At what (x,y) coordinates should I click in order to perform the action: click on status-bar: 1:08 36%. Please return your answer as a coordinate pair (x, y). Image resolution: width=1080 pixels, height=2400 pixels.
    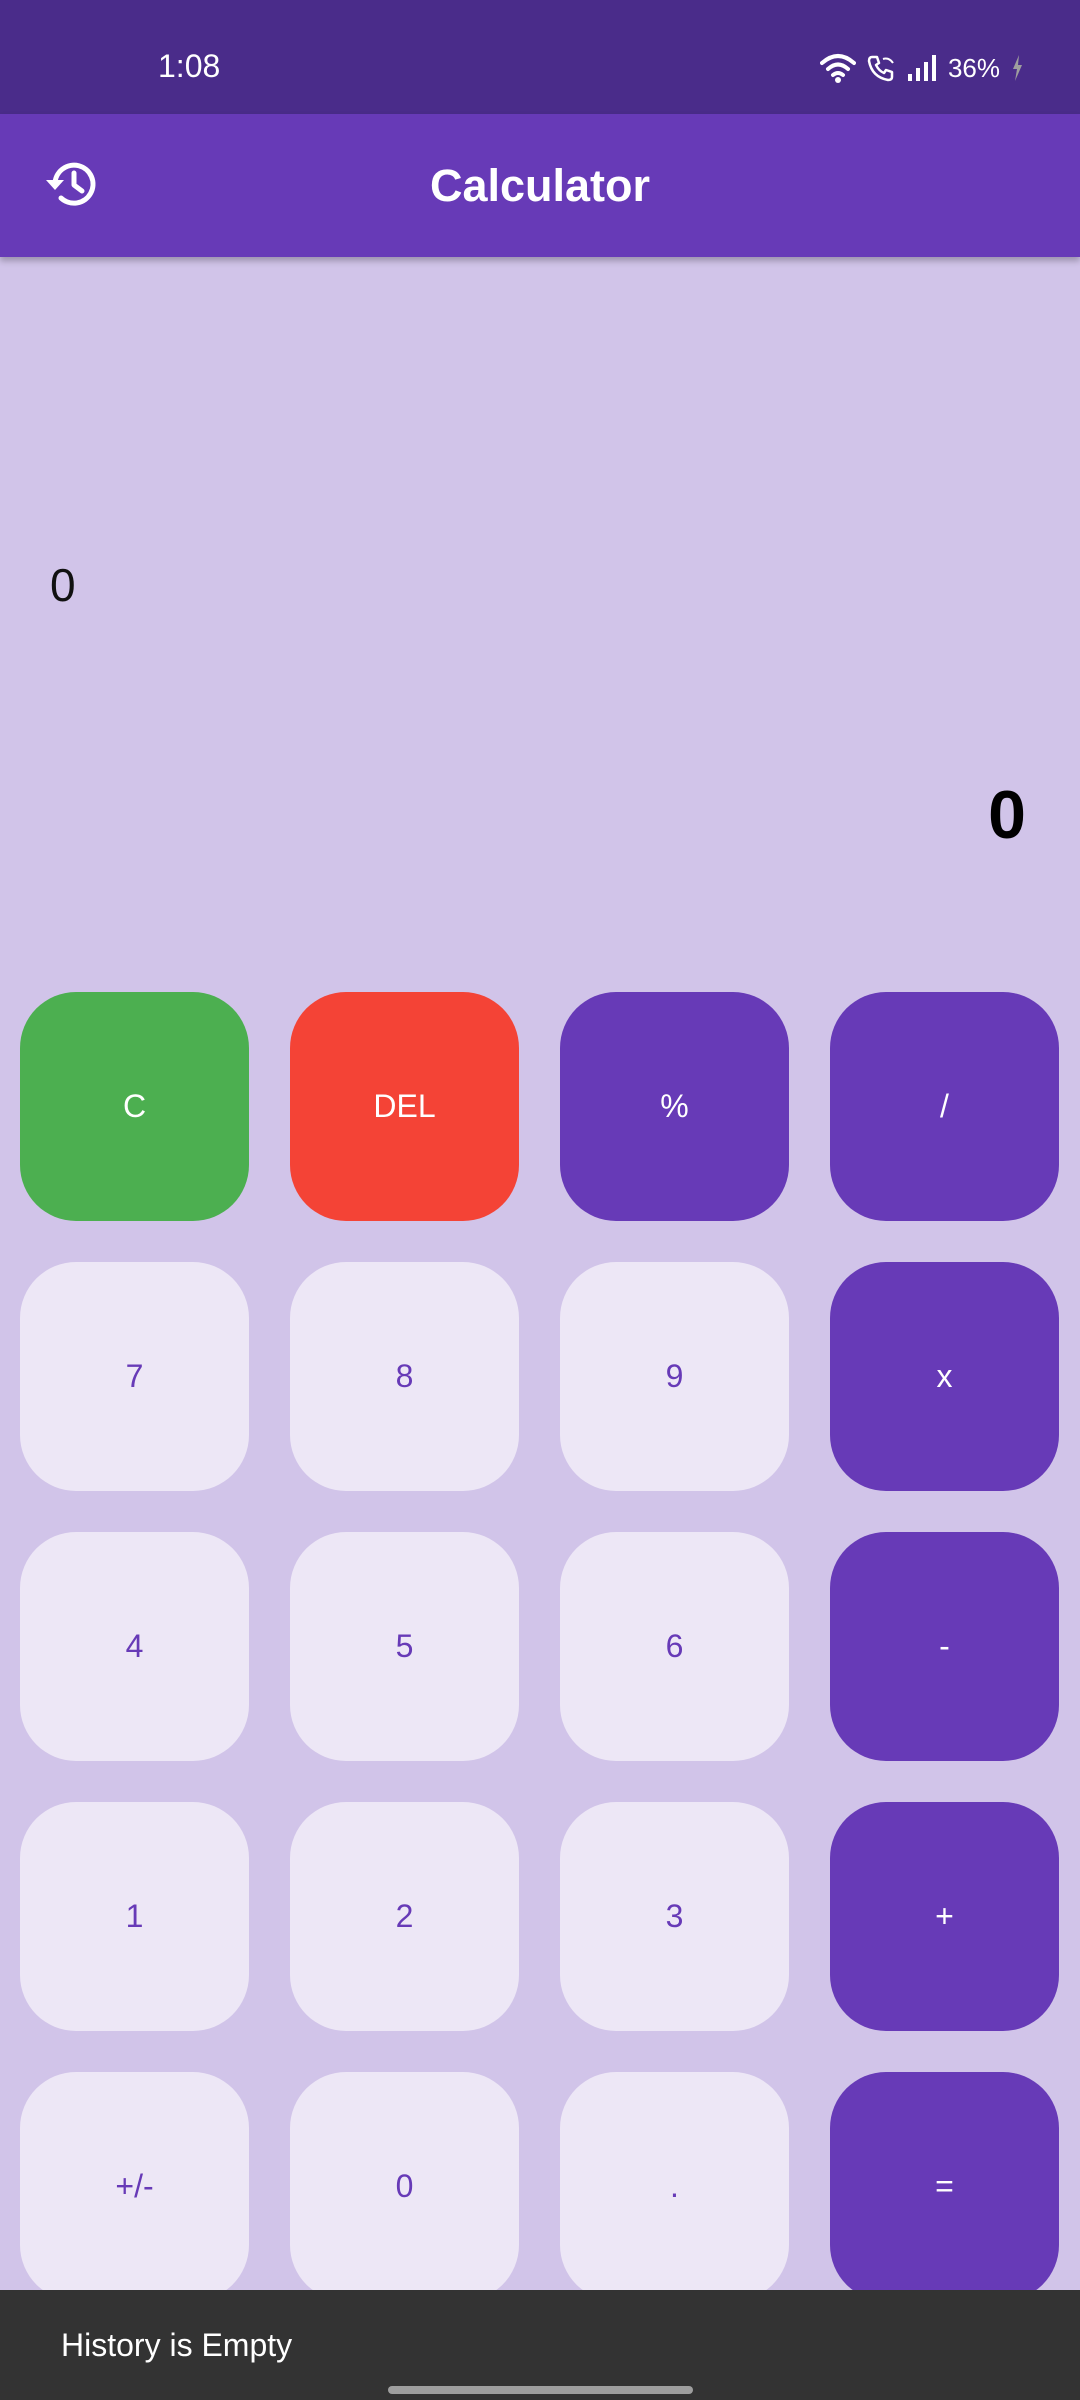
    Looking at the image, I should click on (540, 57).